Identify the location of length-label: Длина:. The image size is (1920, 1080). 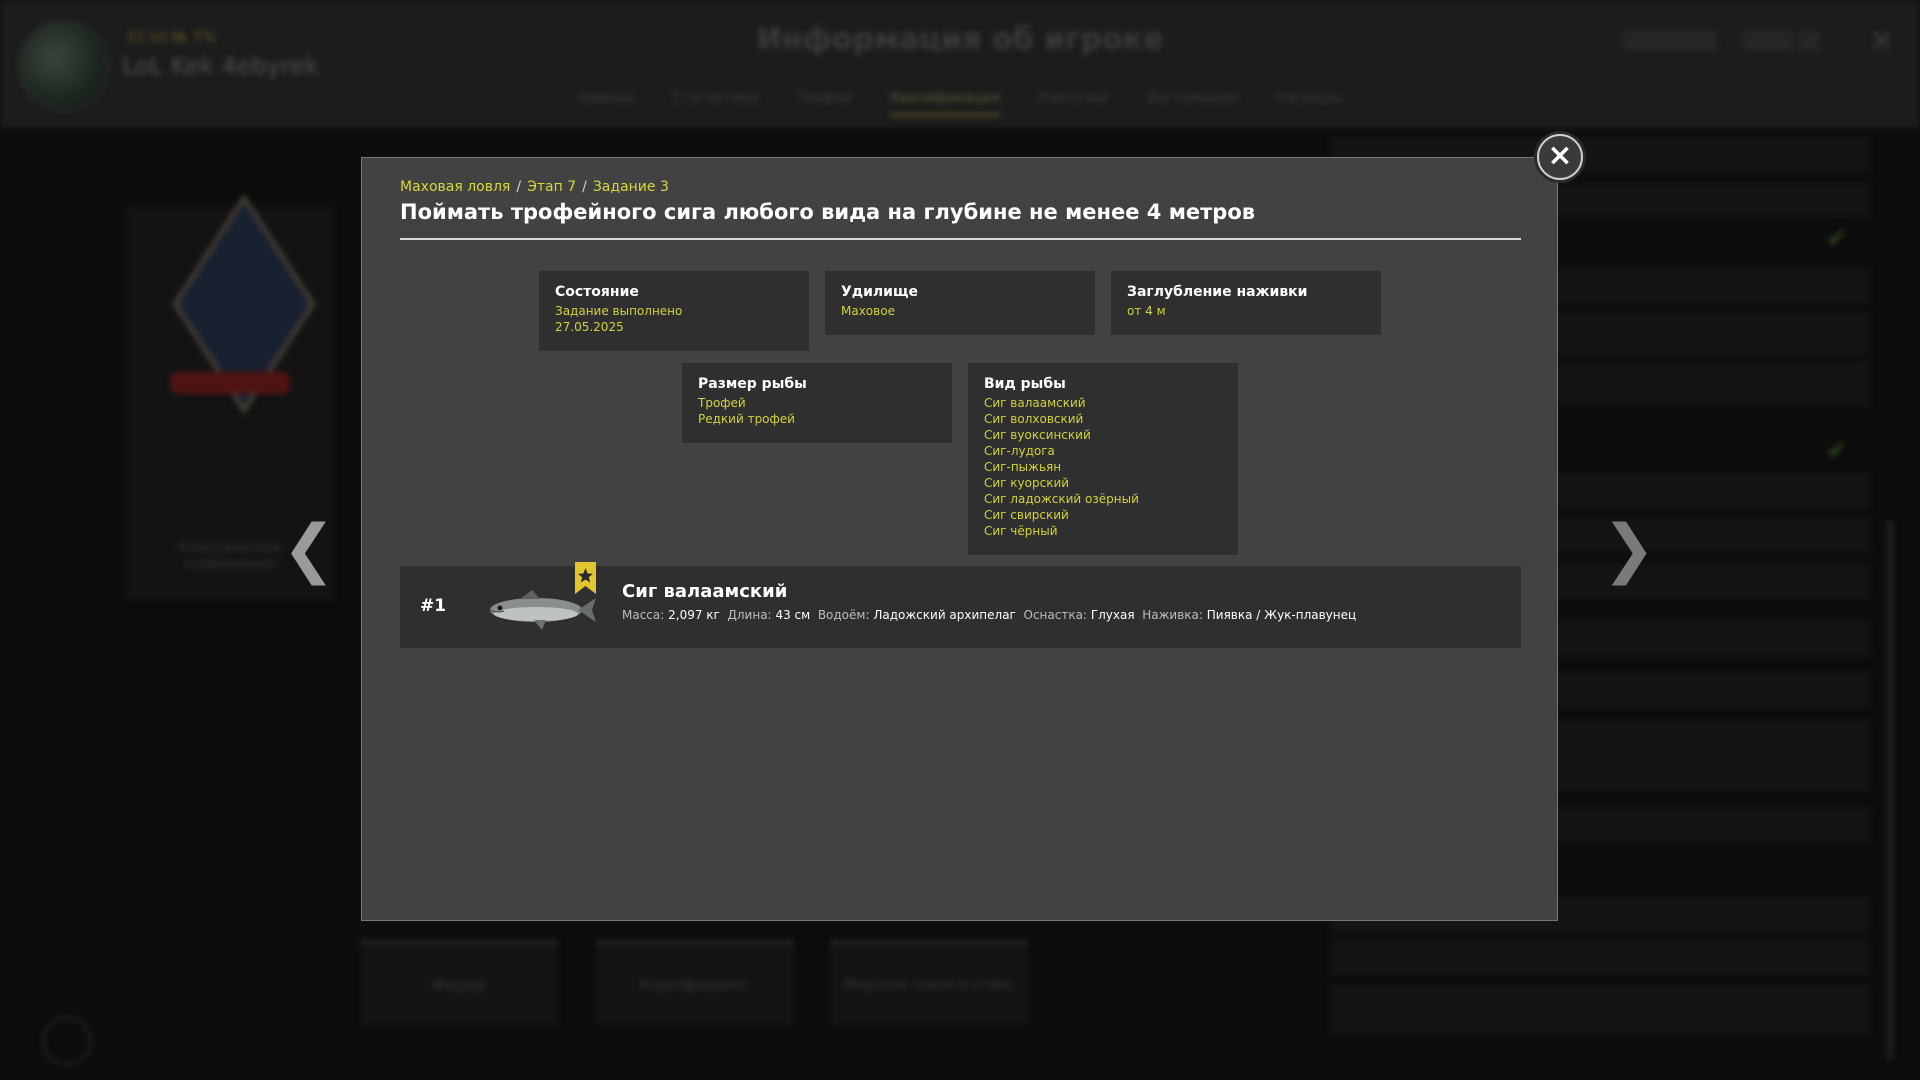
(749, 615).